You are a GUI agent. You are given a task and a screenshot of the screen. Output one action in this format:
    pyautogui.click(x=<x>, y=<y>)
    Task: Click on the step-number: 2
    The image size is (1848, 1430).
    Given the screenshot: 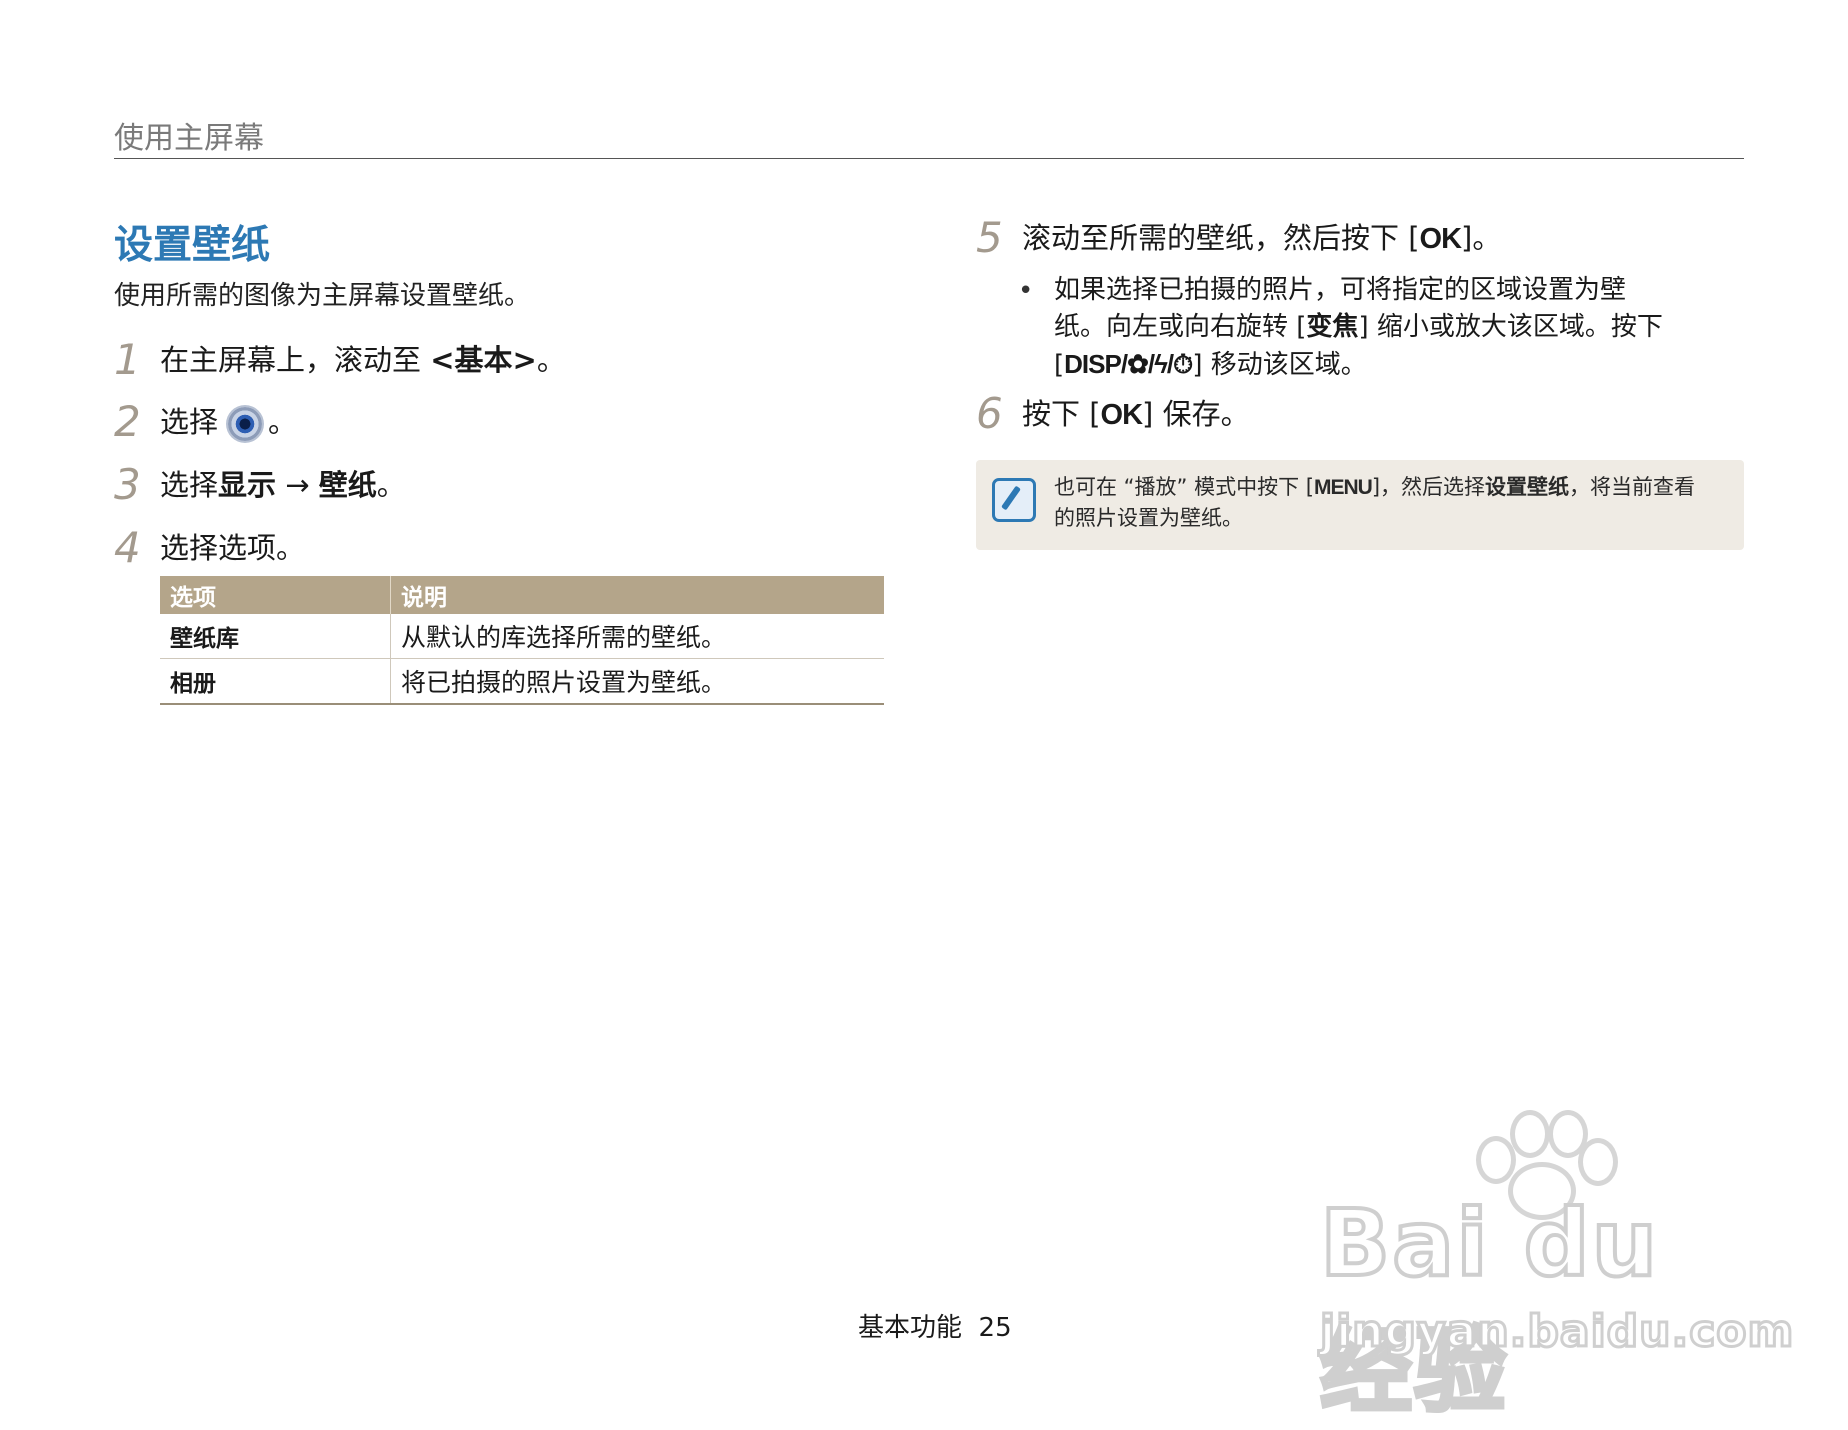 What is the action you would take?
    pyautogui.click(x=127, y=421)
    